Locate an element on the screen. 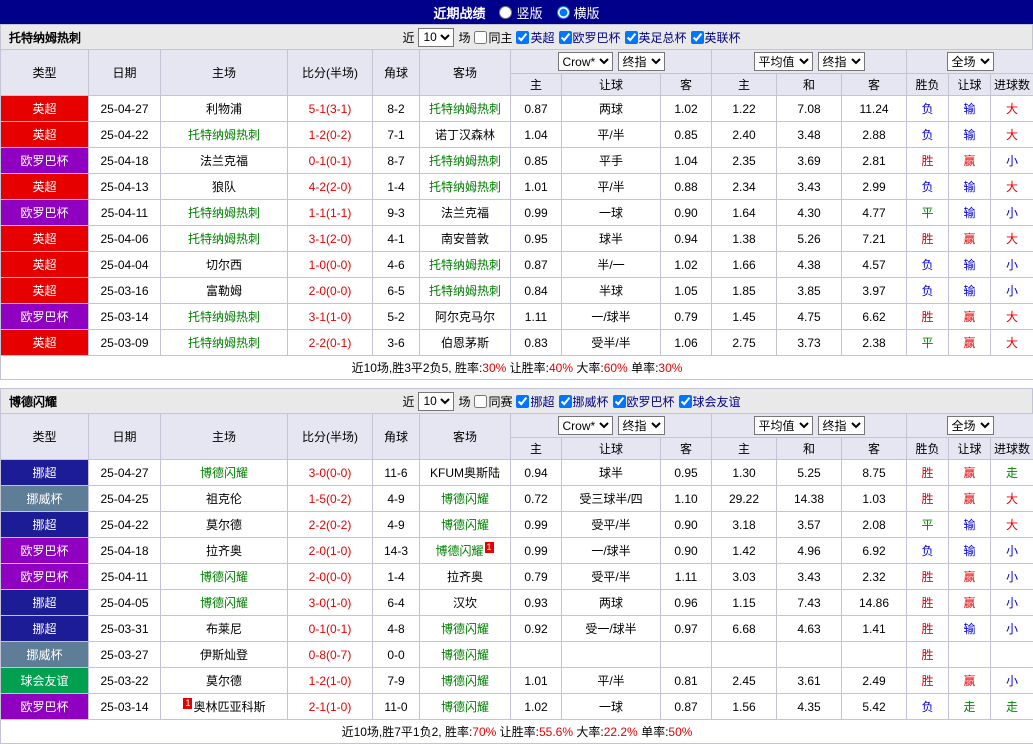  home-team-link: 布莱尼 is located at coordinates (224, 629).